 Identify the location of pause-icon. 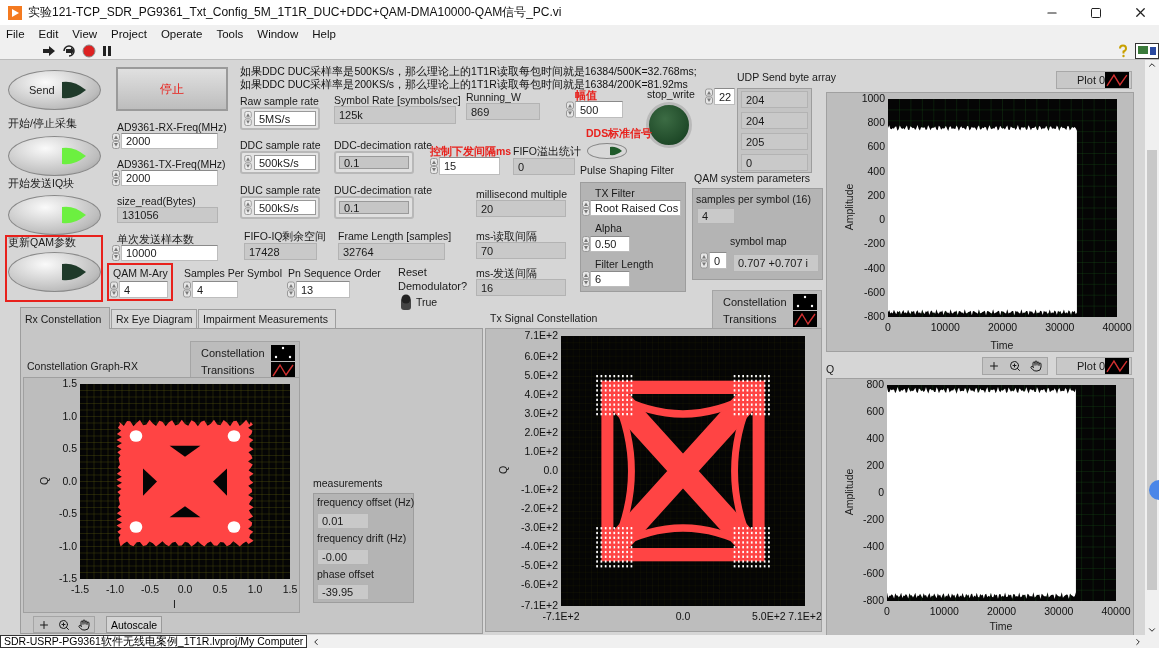
(107, 50).